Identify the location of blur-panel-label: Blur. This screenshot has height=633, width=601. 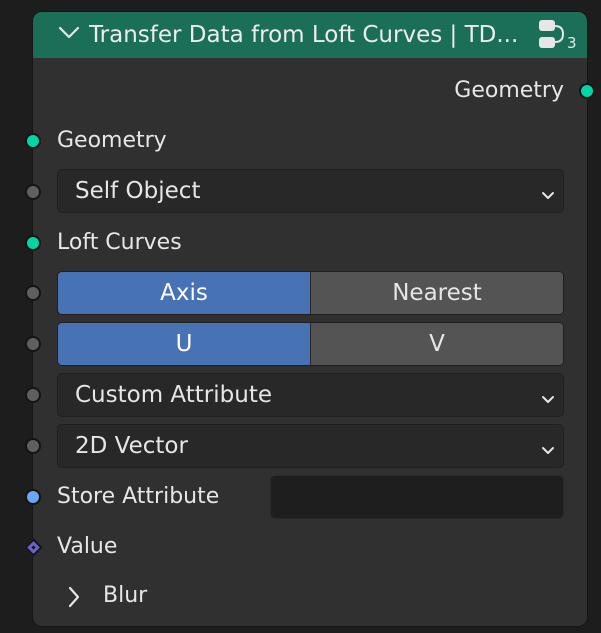
(125, 596).